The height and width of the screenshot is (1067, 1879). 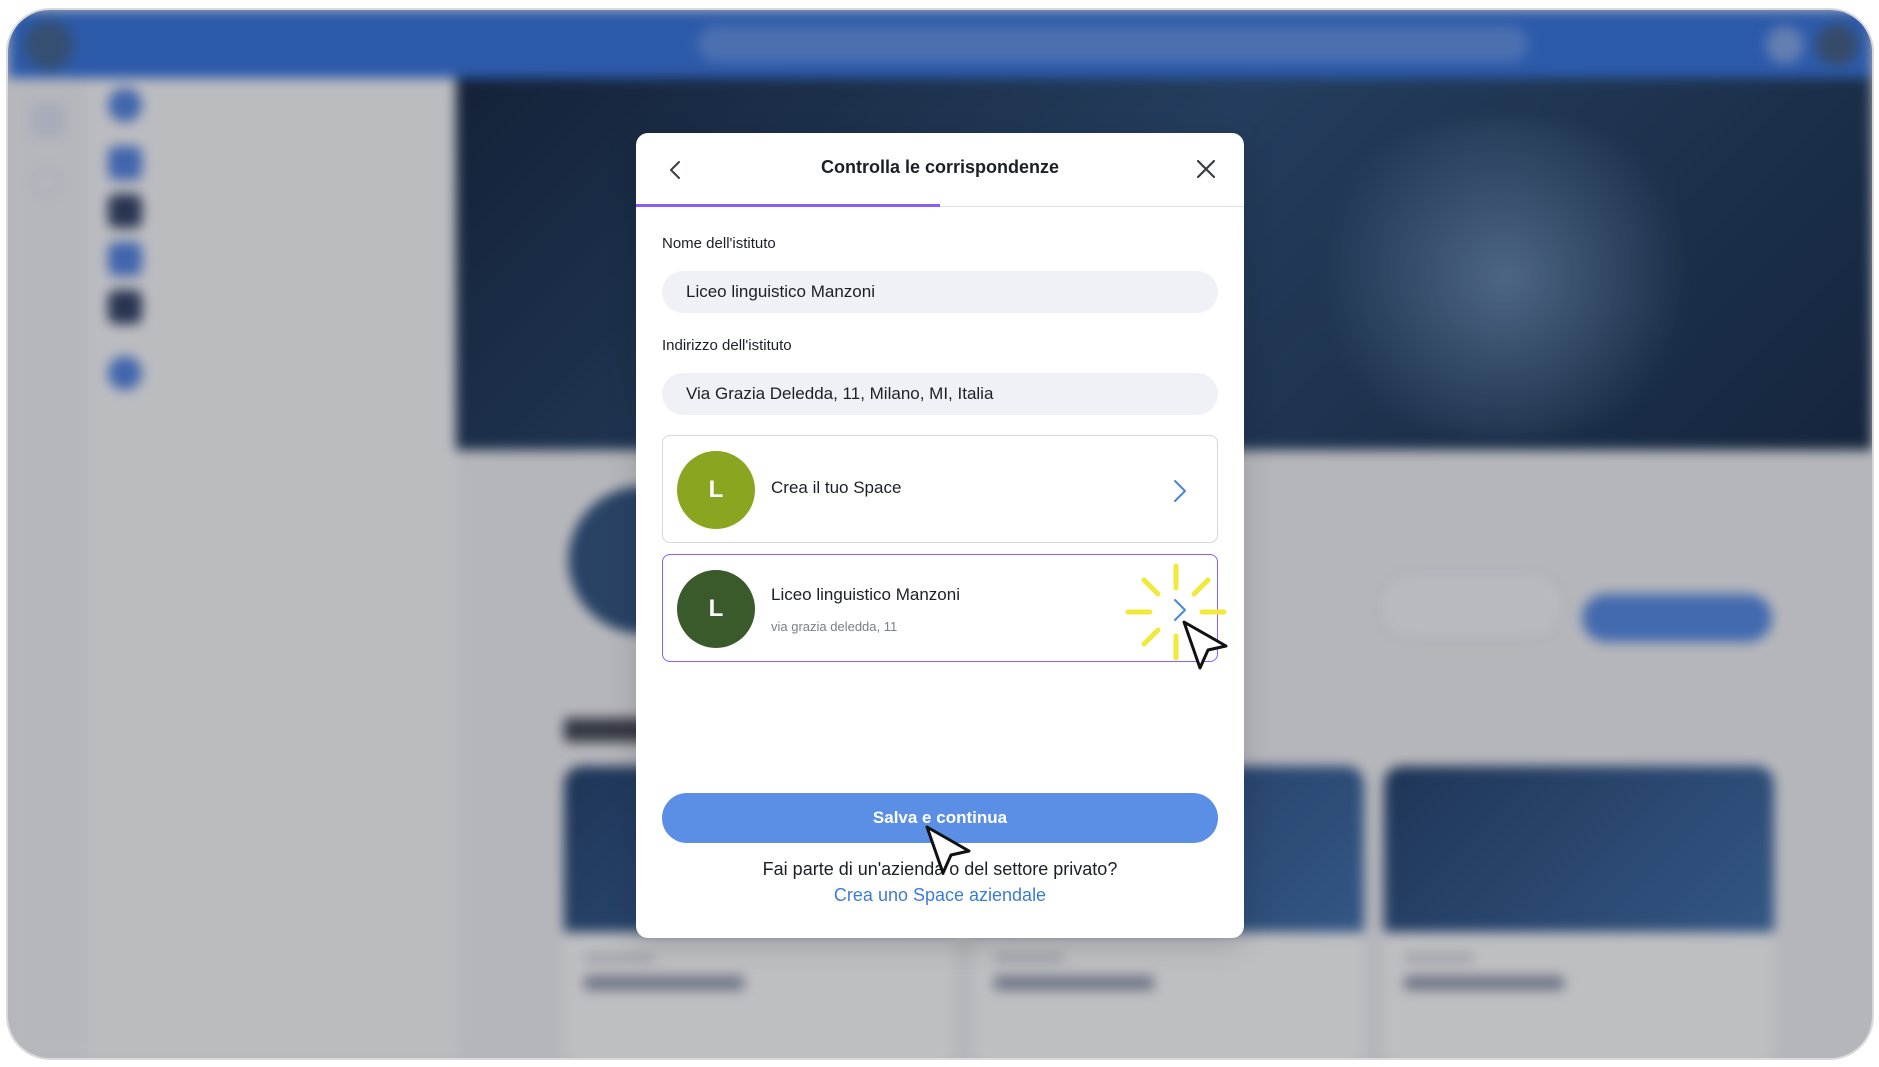 I want to click on dialog-header: Controlla le corrispondenze, so click(x=940, y=170).